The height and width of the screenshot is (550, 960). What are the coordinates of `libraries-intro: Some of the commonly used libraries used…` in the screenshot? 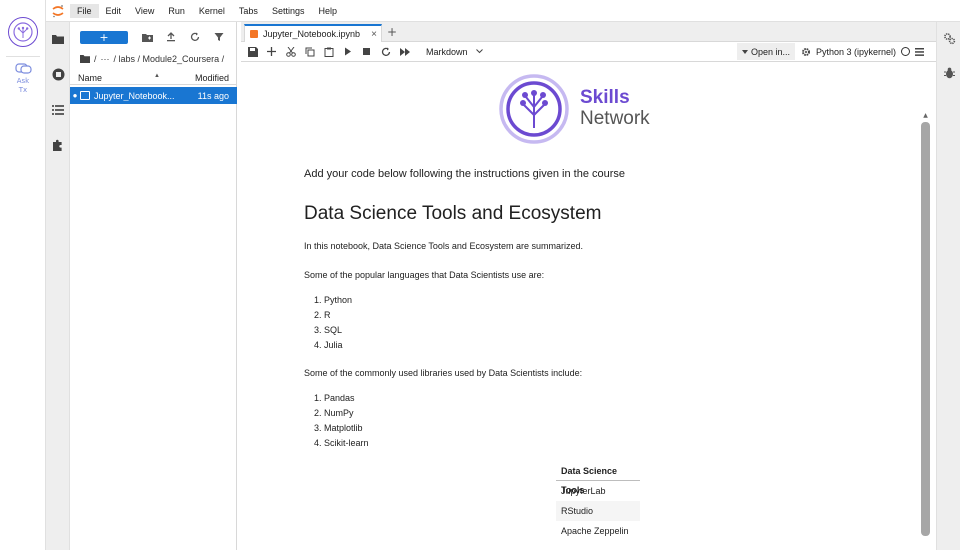 It's located at (443, 373).